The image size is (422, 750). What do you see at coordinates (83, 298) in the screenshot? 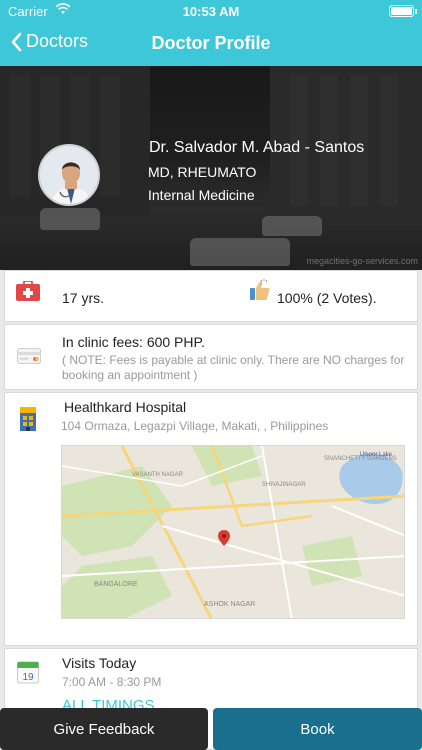
I see `experience-value: 17 yrs.` at bounding box center [83, 298].